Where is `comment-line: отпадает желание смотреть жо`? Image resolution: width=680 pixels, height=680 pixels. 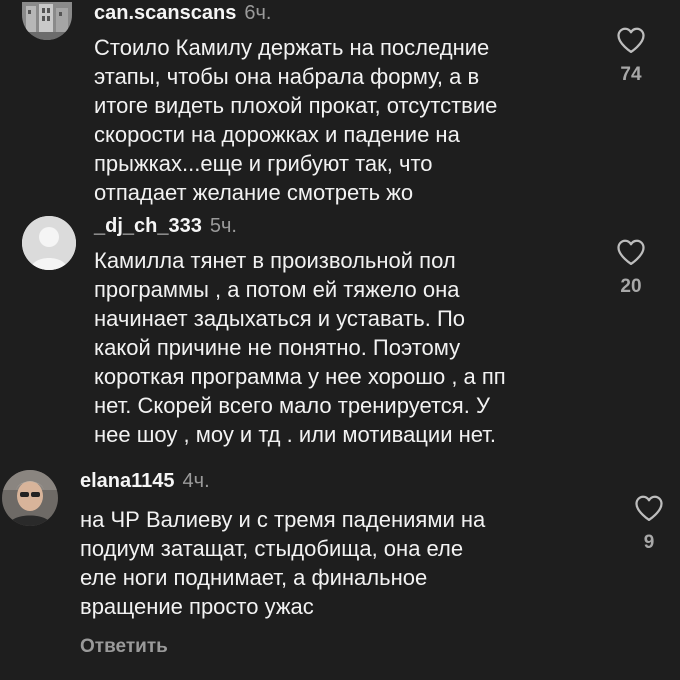
comment-line: отпадает желание смотреть жо is located at coordinates (254, 192).